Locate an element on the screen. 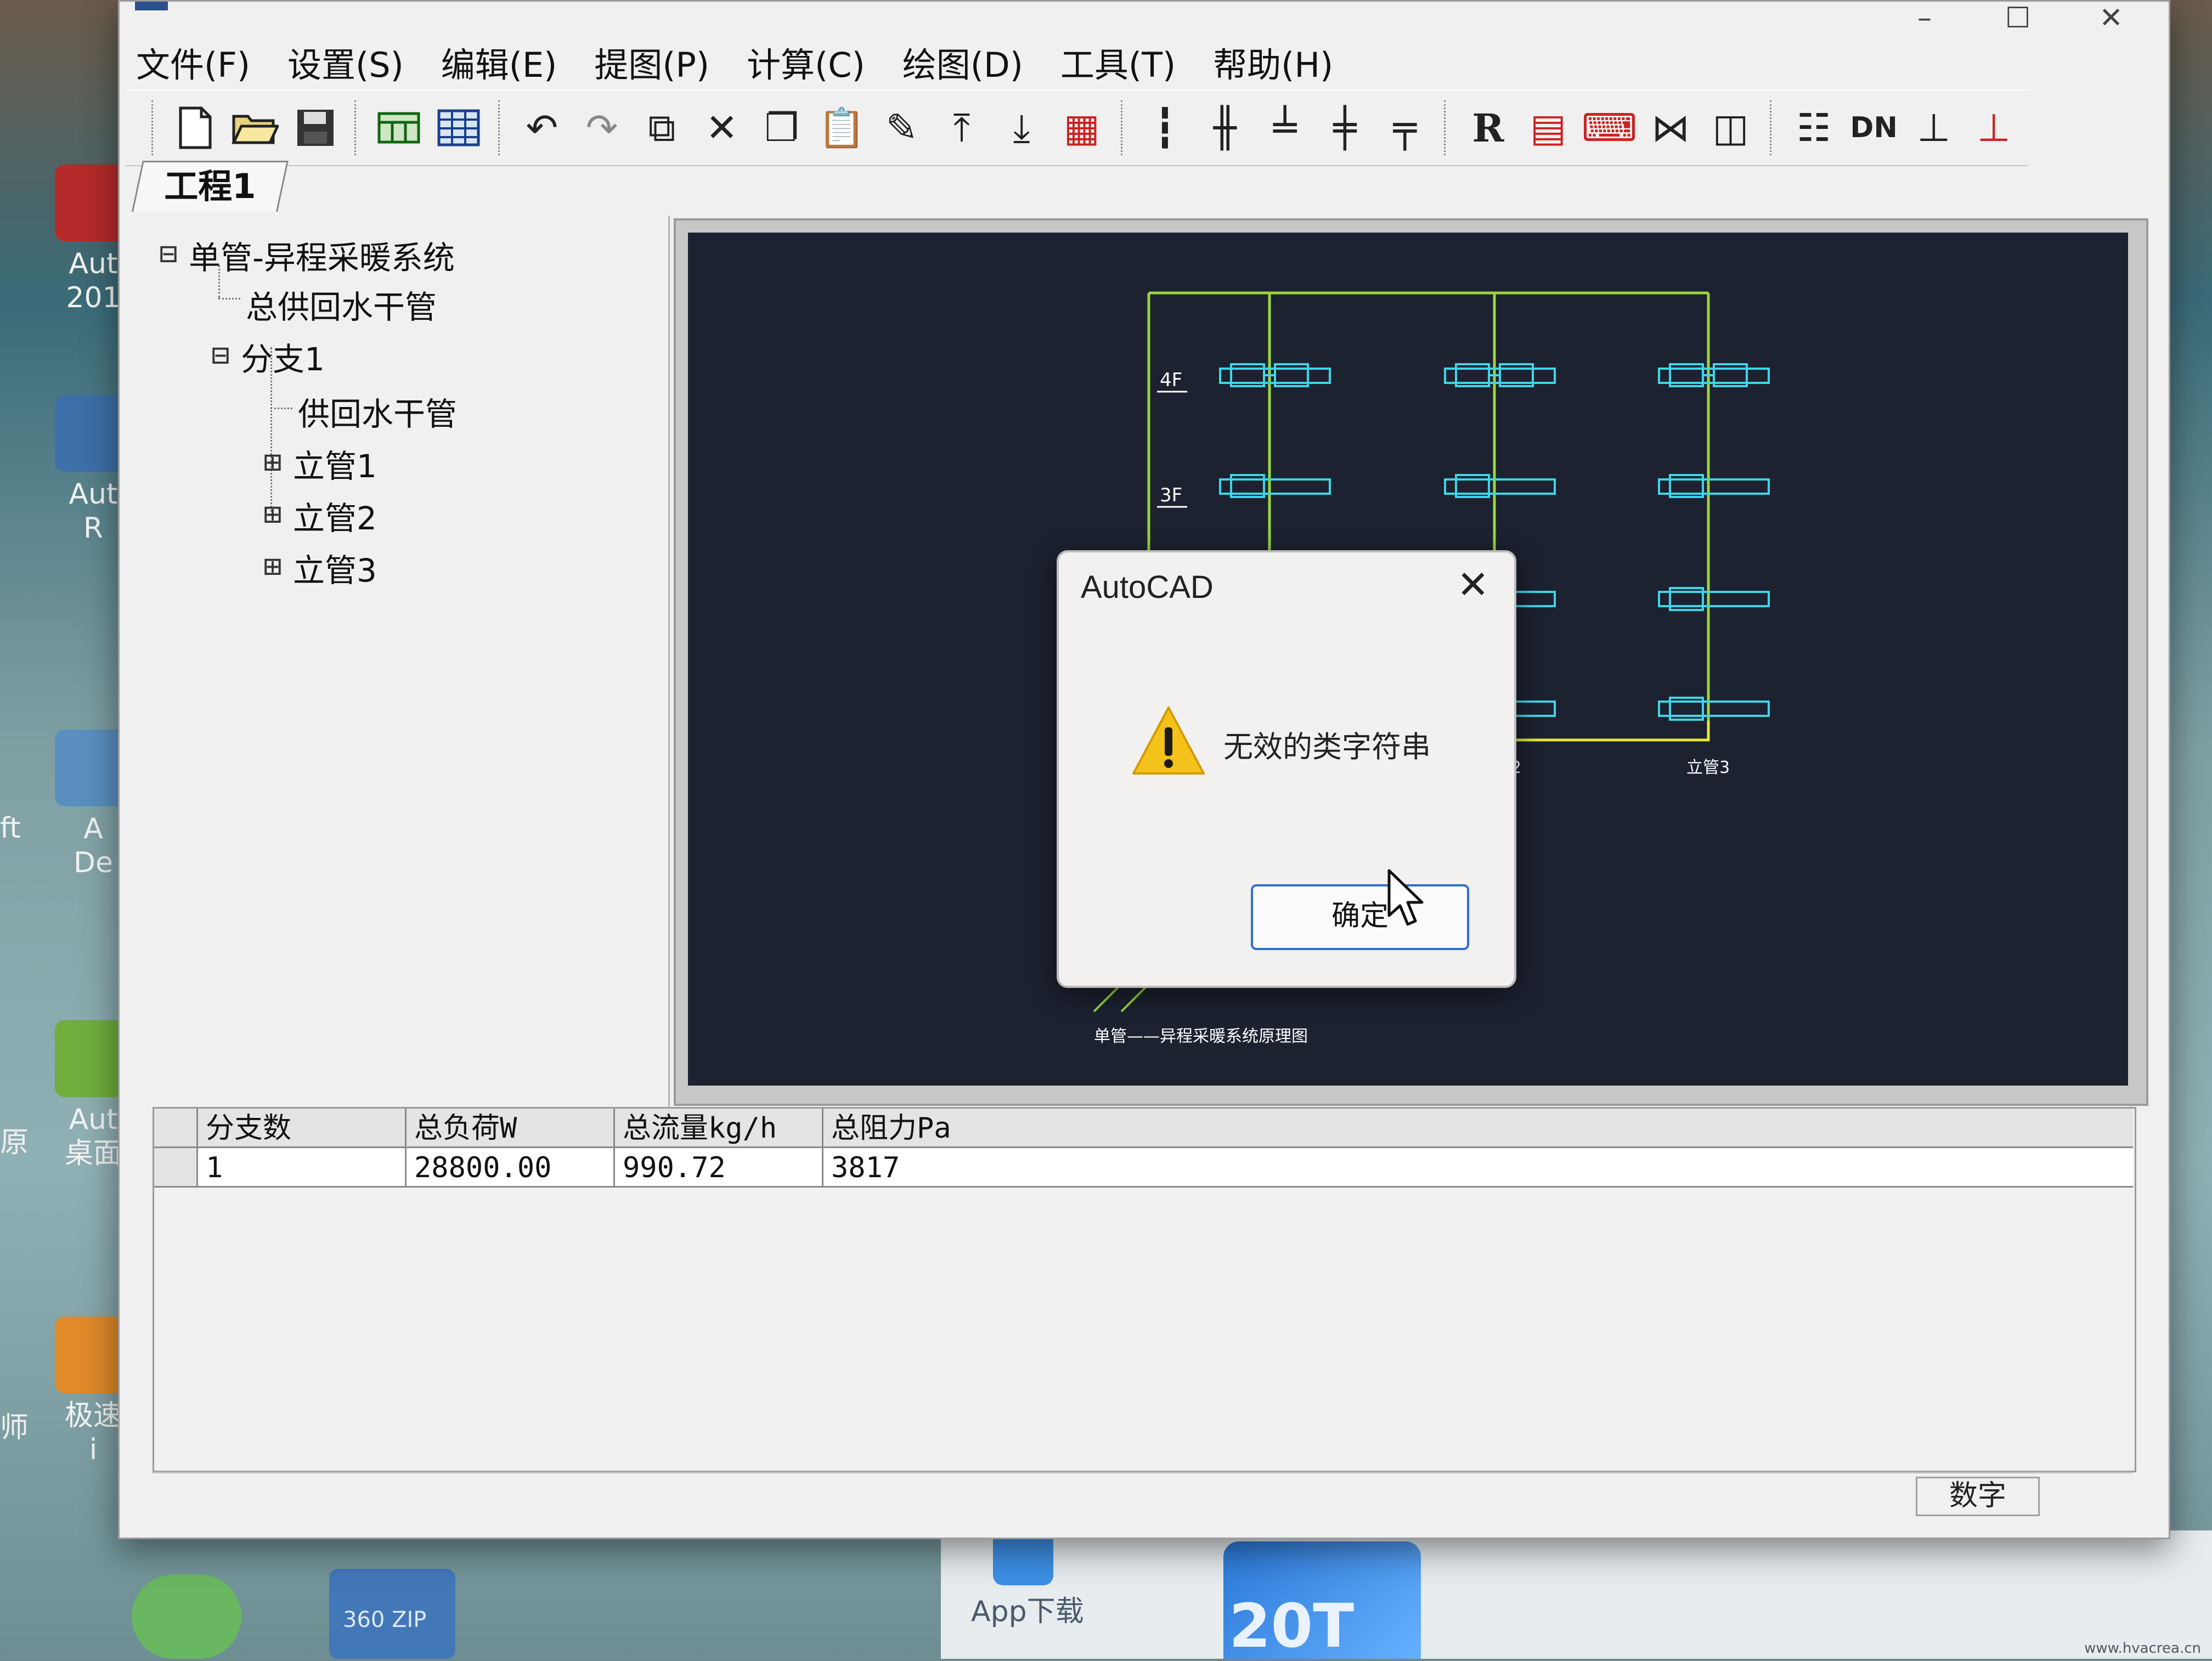 The height and width of the screenshot is (1661, 2212). tree-node-label: 分支1 is located at coordinates (283, 360).